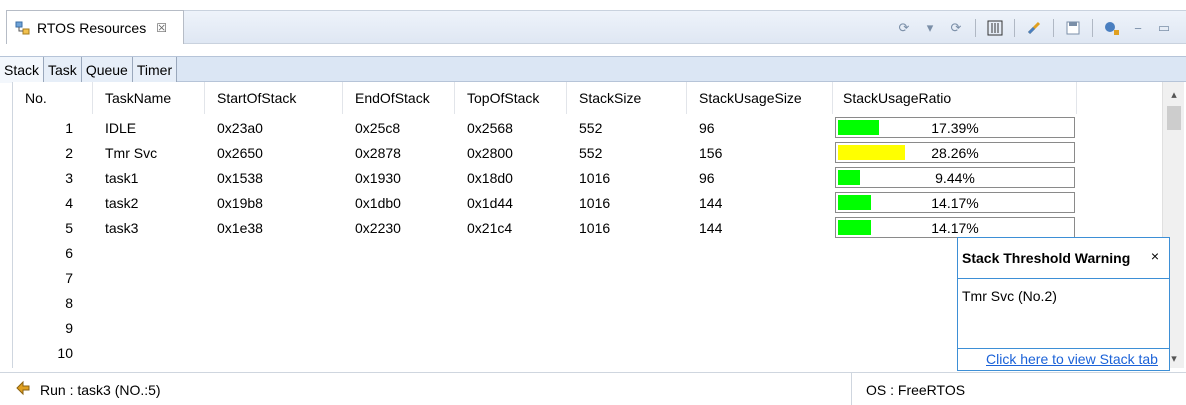 The height and width of the screenshot is (405, 1186). What do you see at coordinates (65, 353) in the screenshot?
I see `cell-no: 10` at bounding box center [65, 353].